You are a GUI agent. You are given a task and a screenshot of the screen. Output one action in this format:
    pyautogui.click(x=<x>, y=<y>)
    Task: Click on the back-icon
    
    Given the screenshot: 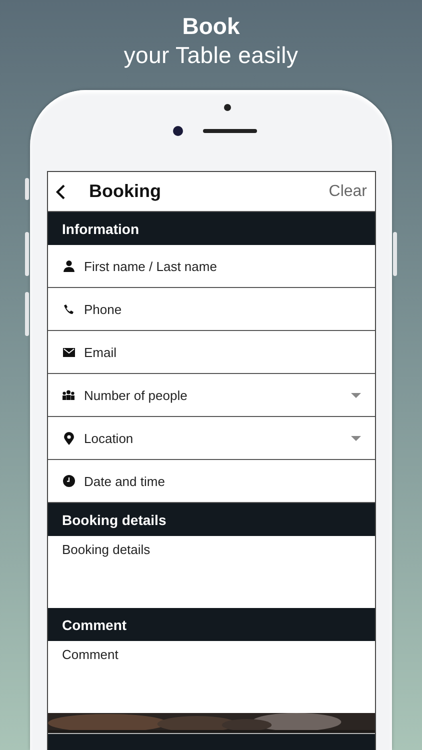 What is the action you would take?
    pyautogui.click(x=61, y=192)
    